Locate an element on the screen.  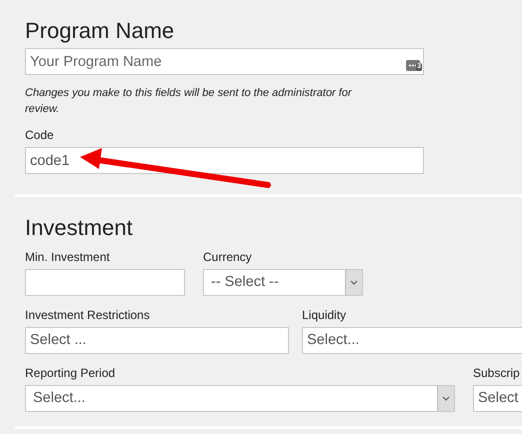
field-label: Min. Investment is located at coordinates (67, 257).